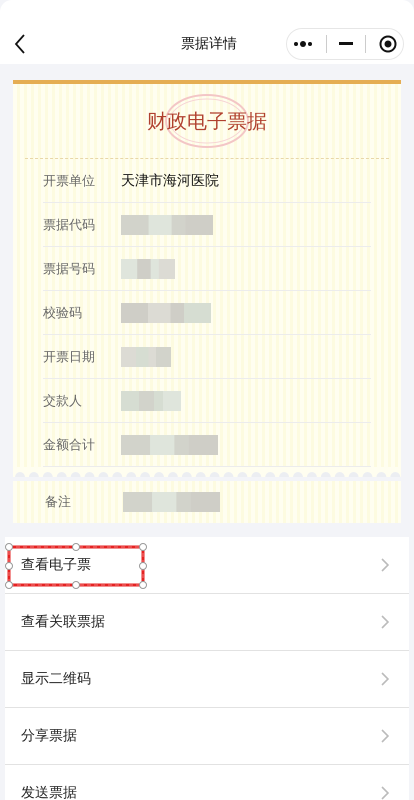  What do you see at coordinates (207, 622) in the screenshot?
I see `menu-item: 查看关联票据` at bounding box center [207, 622].